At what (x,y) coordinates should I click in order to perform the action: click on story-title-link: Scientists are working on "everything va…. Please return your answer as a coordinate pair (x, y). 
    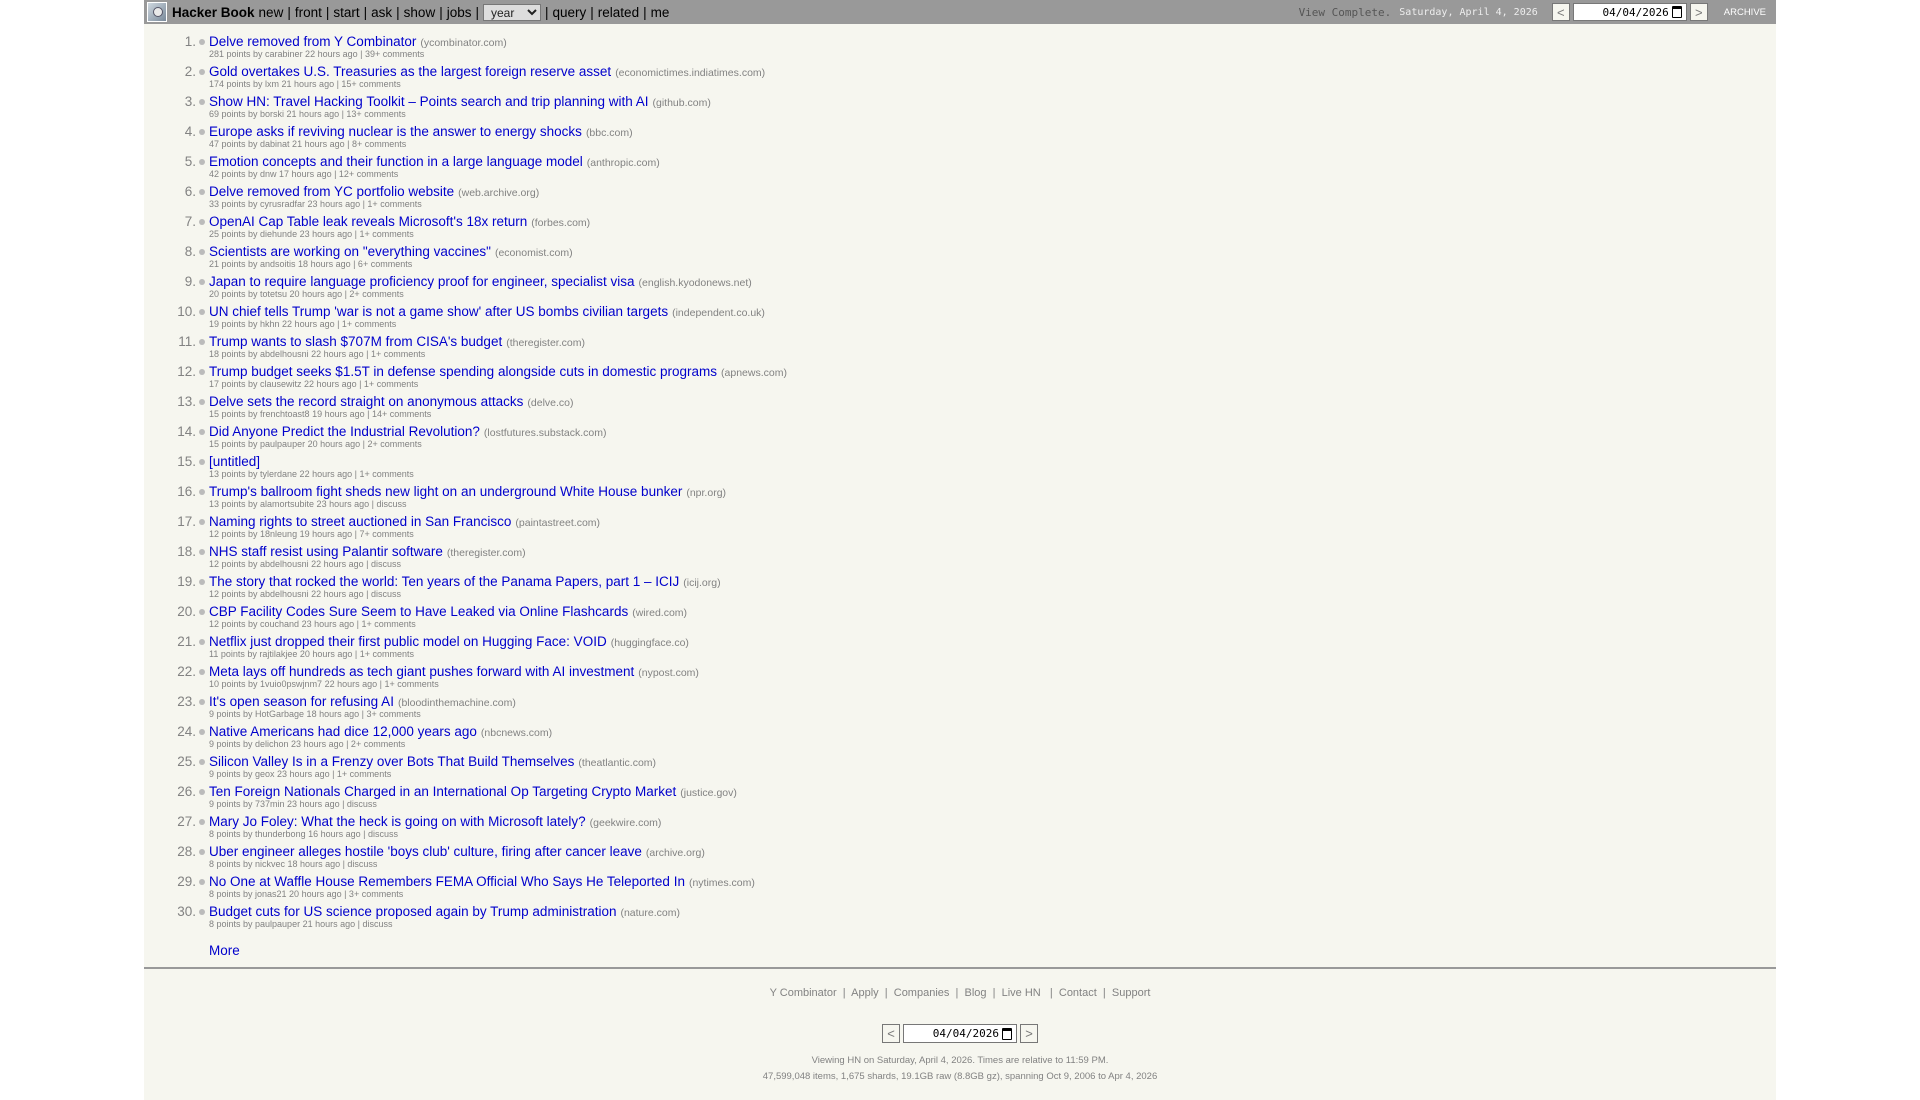
    Looking at the image, I should click on (350, 251).